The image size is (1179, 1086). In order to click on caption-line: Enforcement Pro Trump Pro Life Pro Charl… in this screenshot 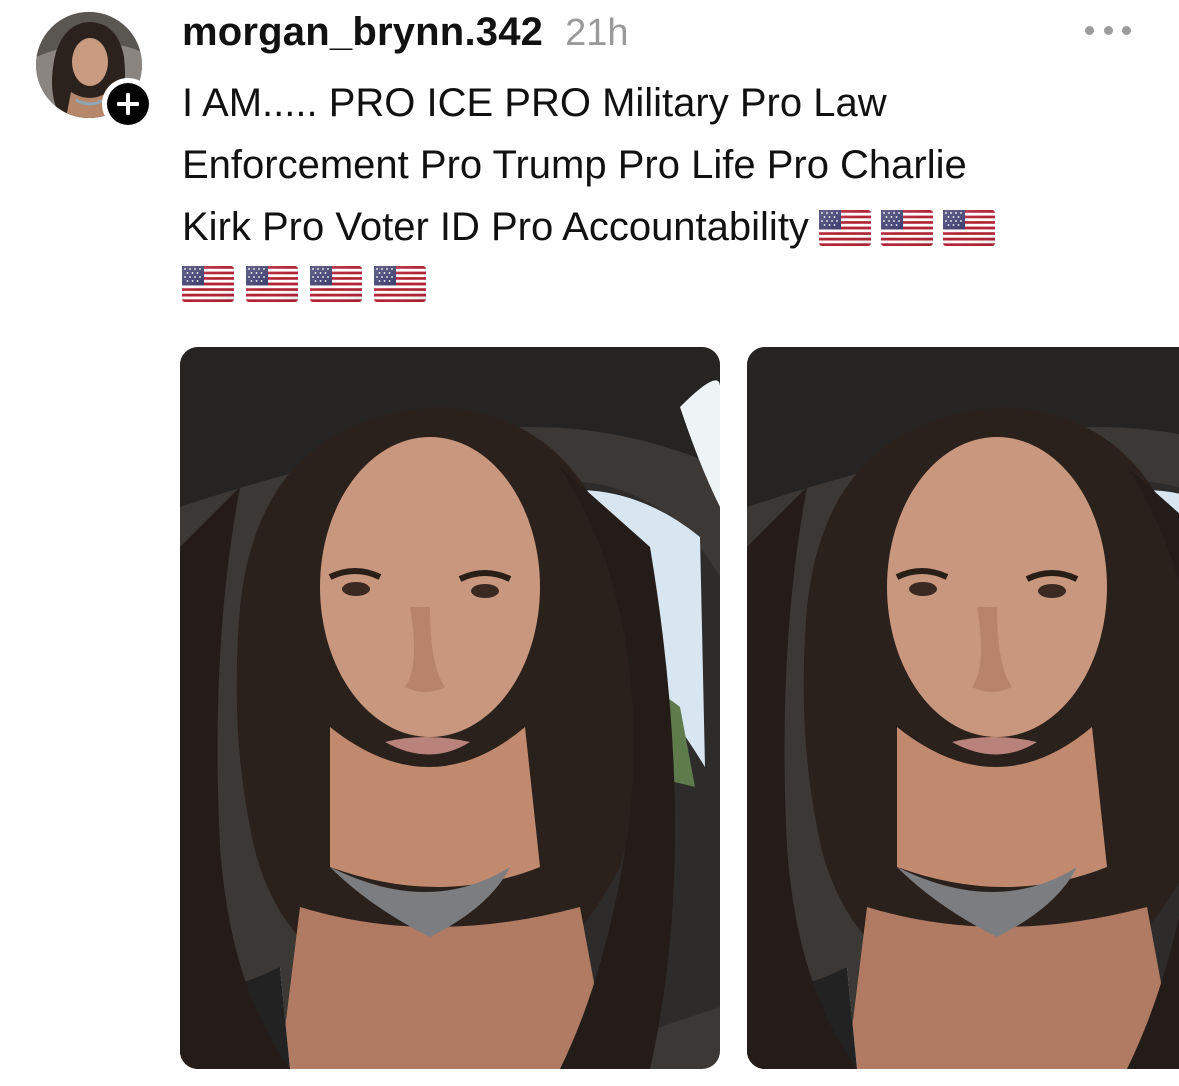, I will do `click(574, 165)`.